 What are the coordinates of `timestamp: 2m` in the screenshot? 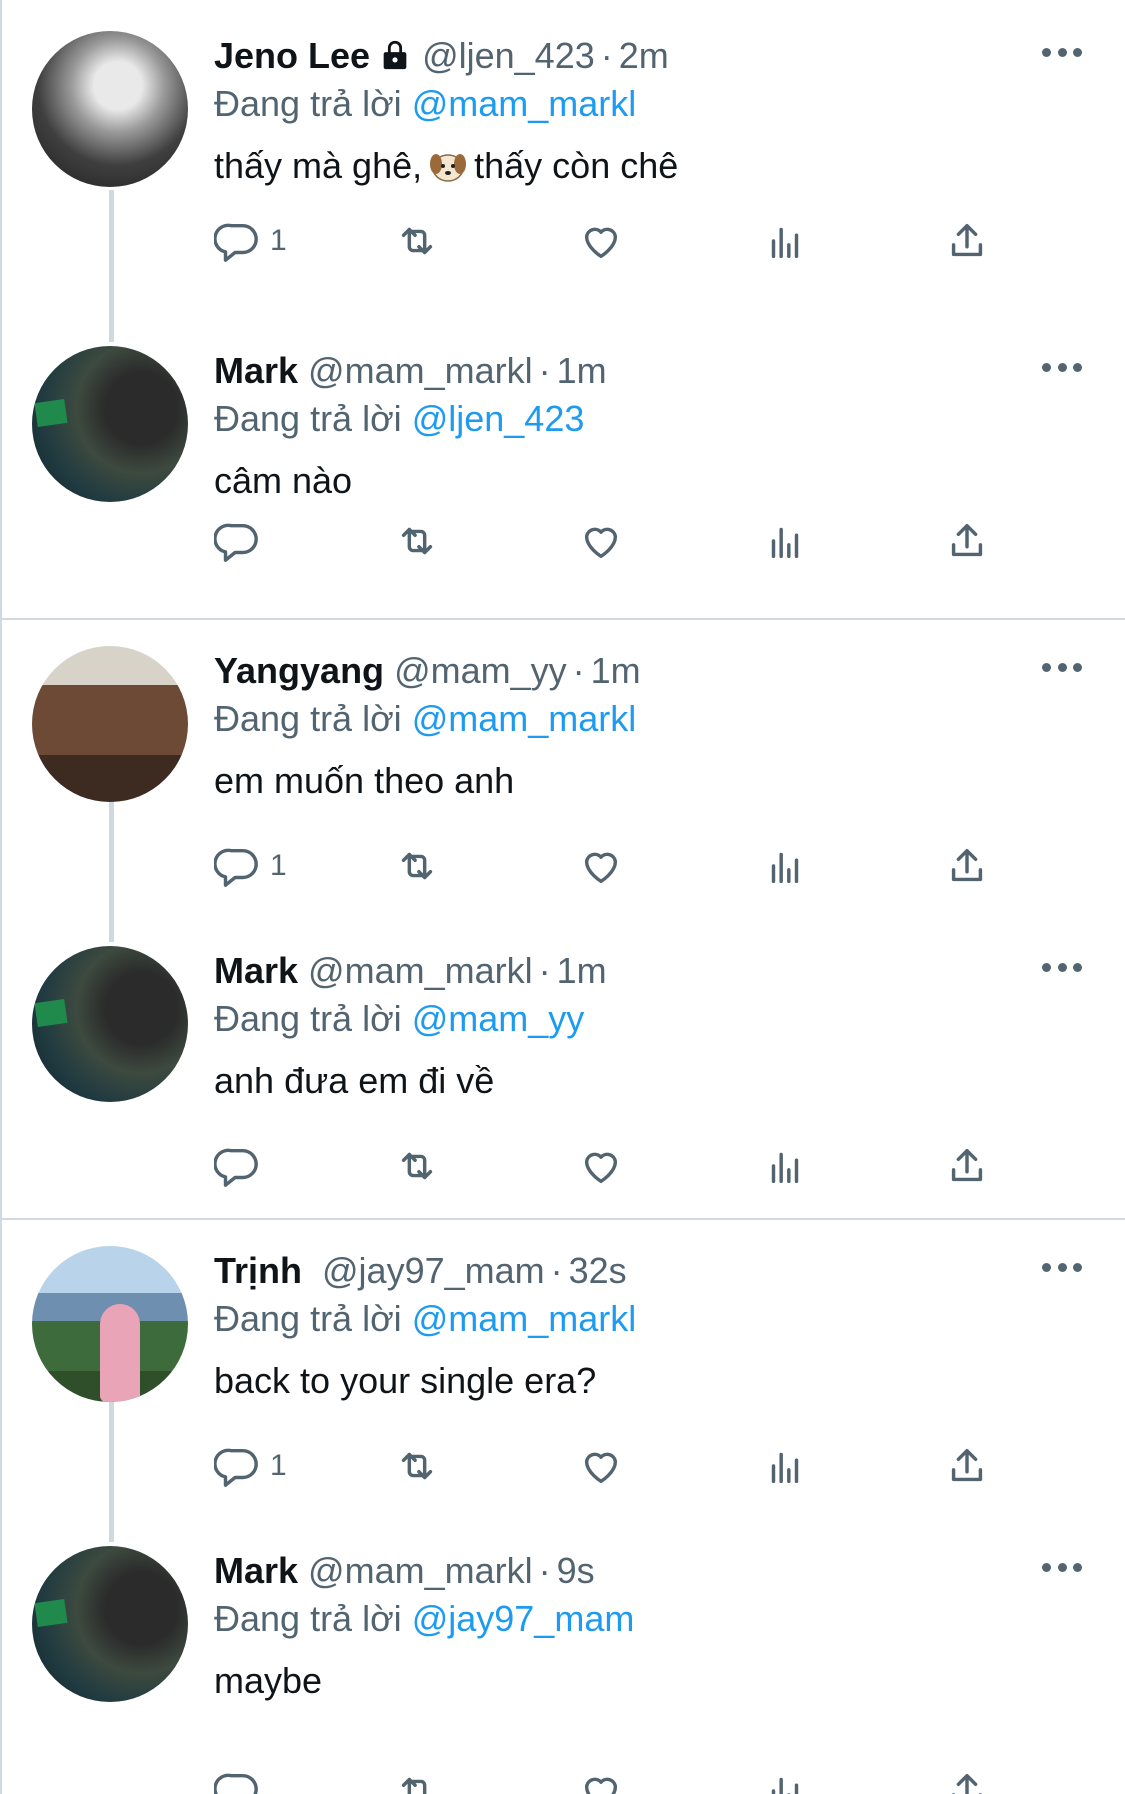 It's located at (644, 55).